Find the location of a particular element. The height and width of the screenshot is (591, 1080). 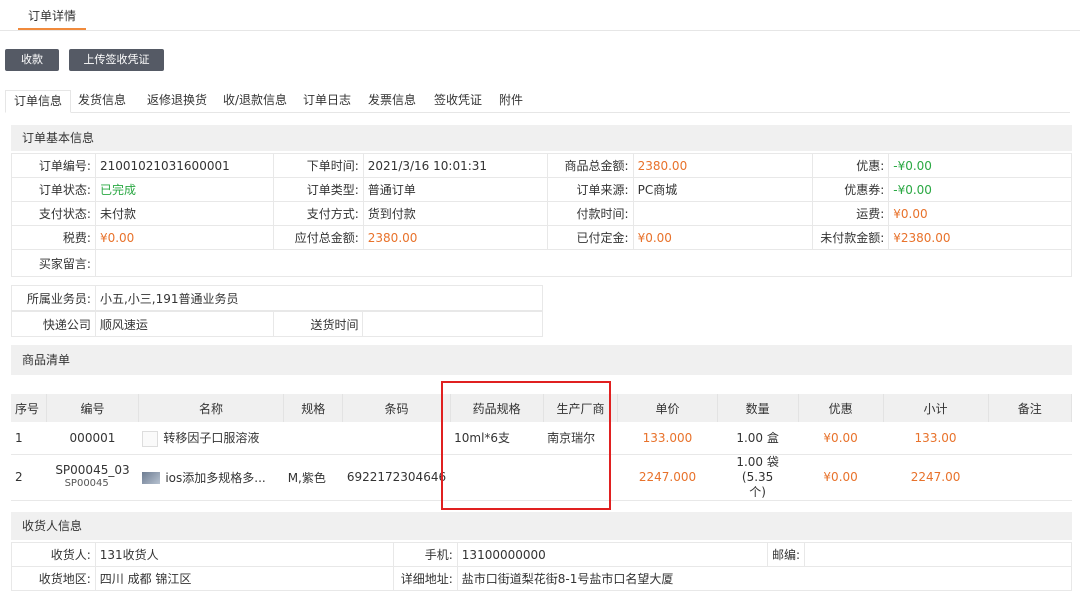

receiver-zip-label: 邮编: is located at coordinates (786, 554).